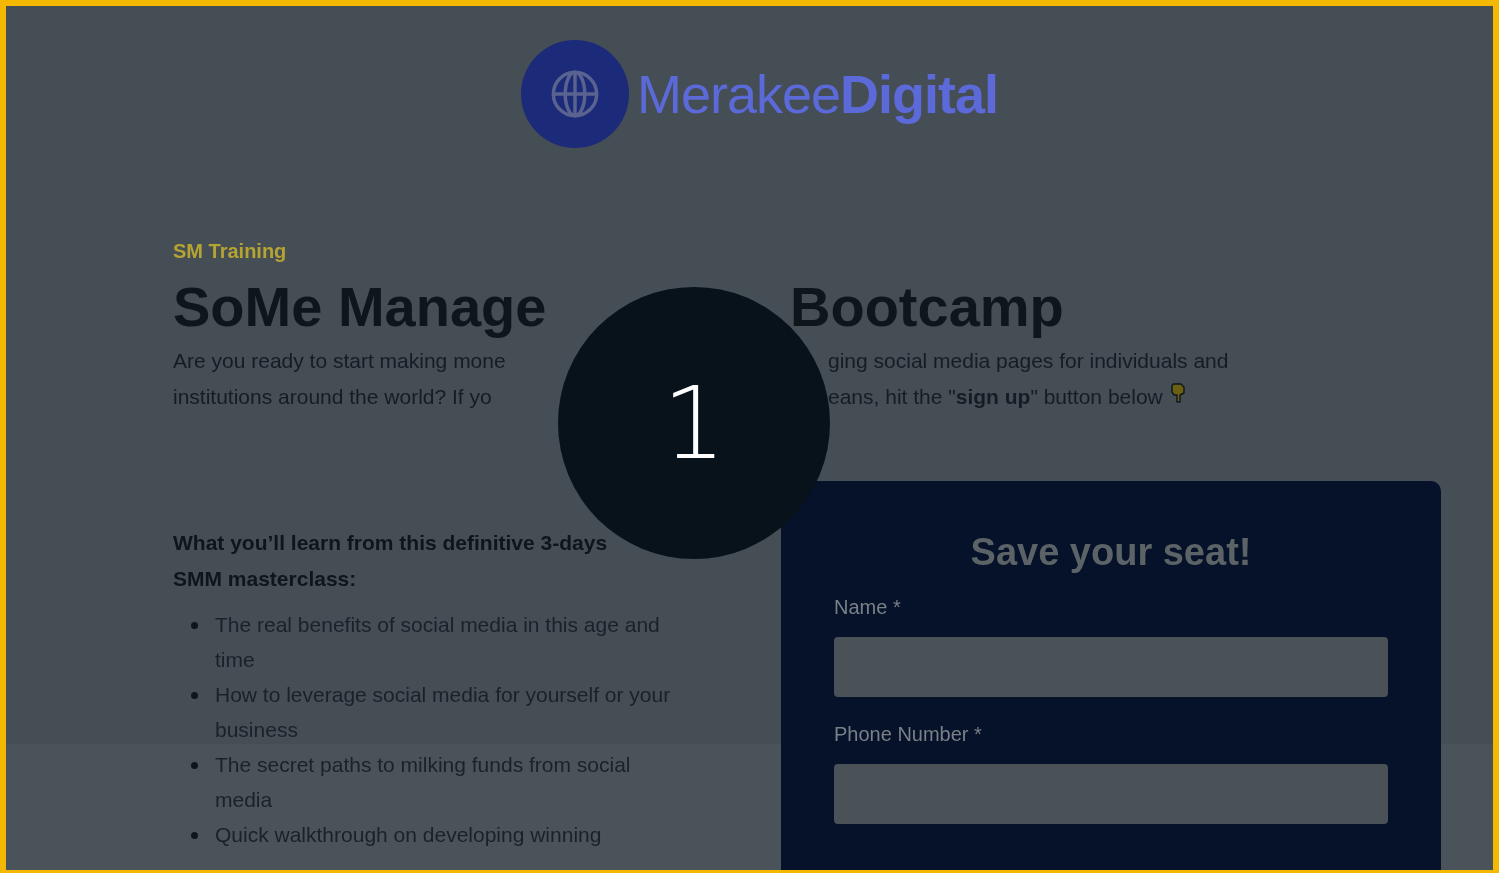 The height and width of the screenshot is (873, 1499). What do you see at coordinates (391, 561) in the screenshot?
I see `section-heading: What you’ll learn from this definitive 3-days SMM masterclass:` at bounding box center [391, 561].